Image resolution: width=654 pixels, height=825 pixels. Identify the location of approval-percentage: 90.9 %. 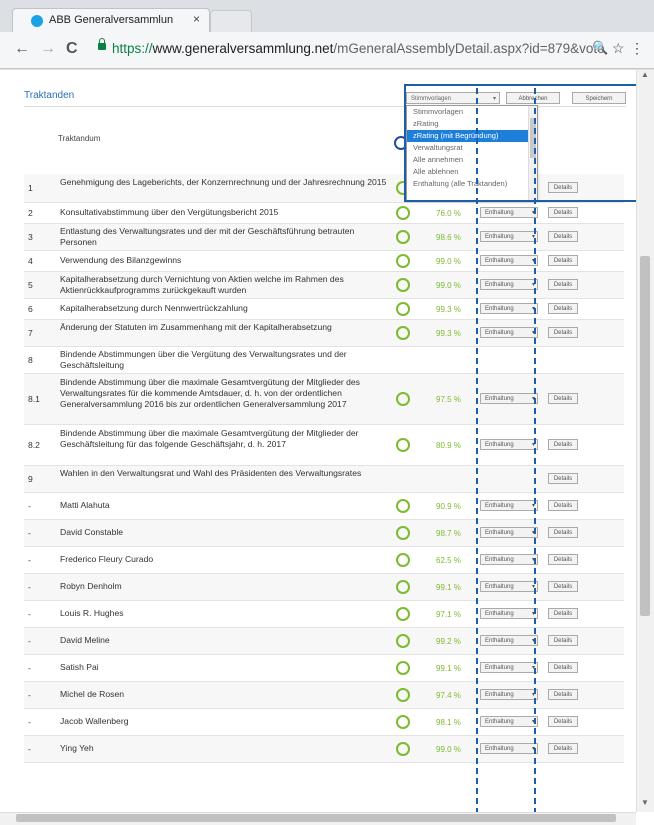
(448, 506).